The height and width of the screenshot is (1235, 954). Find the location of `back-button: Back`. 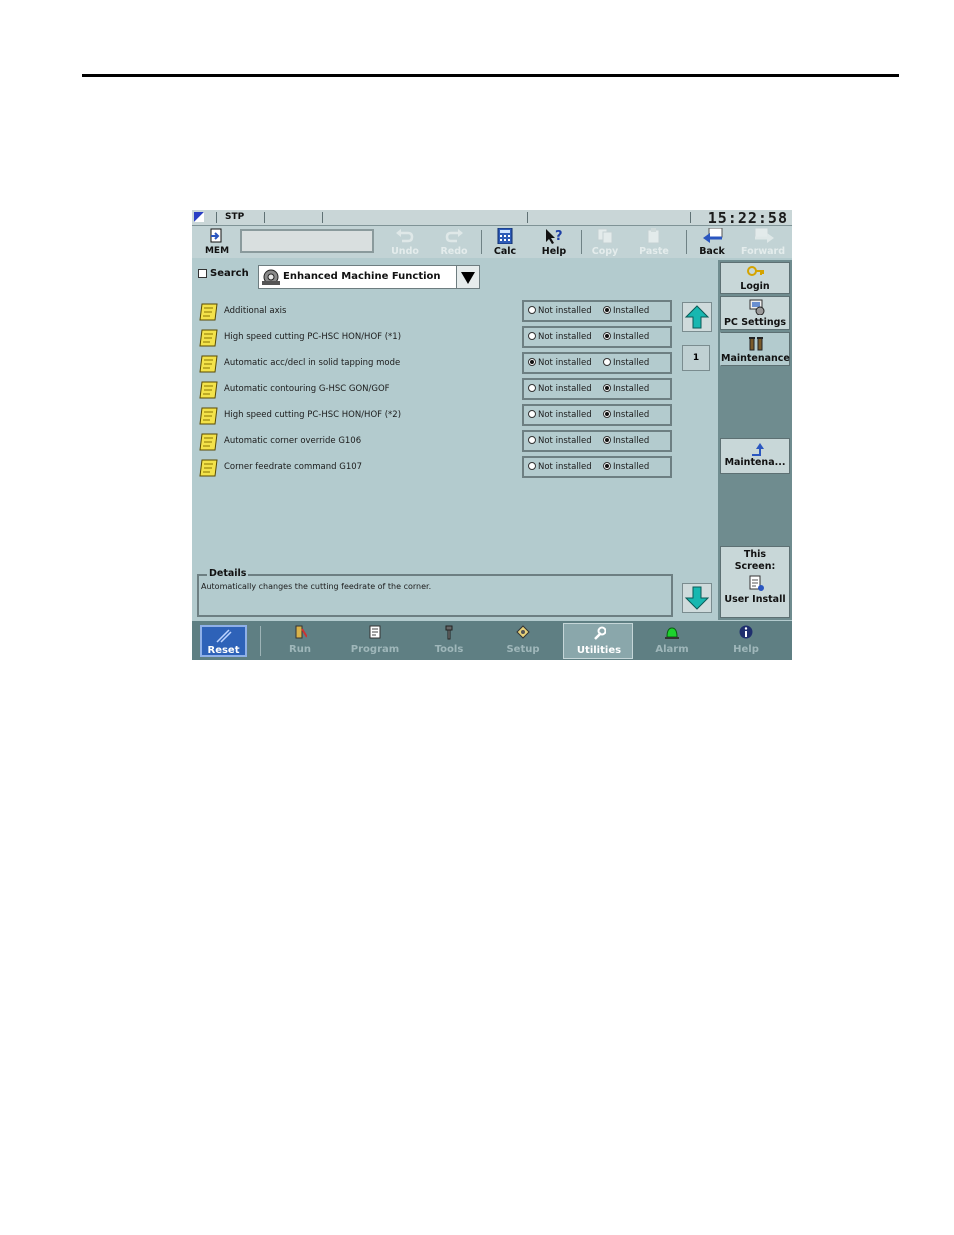

back-button: Back is located at coordinates (712, 242).